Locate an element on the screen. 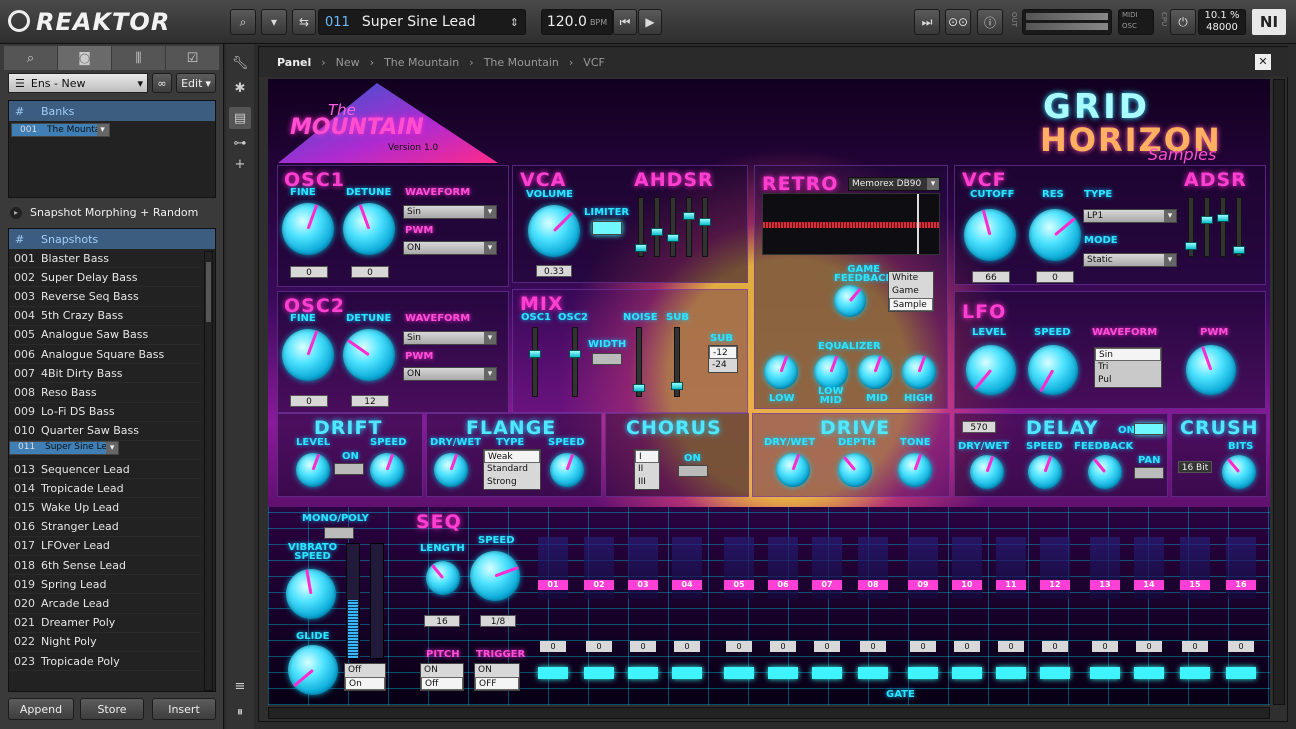 Image resolution: width=1296 pixels, height=729 pixels. snapshot-row: 007 4Bit Dirty Bass is located at coordinates (105, 374).